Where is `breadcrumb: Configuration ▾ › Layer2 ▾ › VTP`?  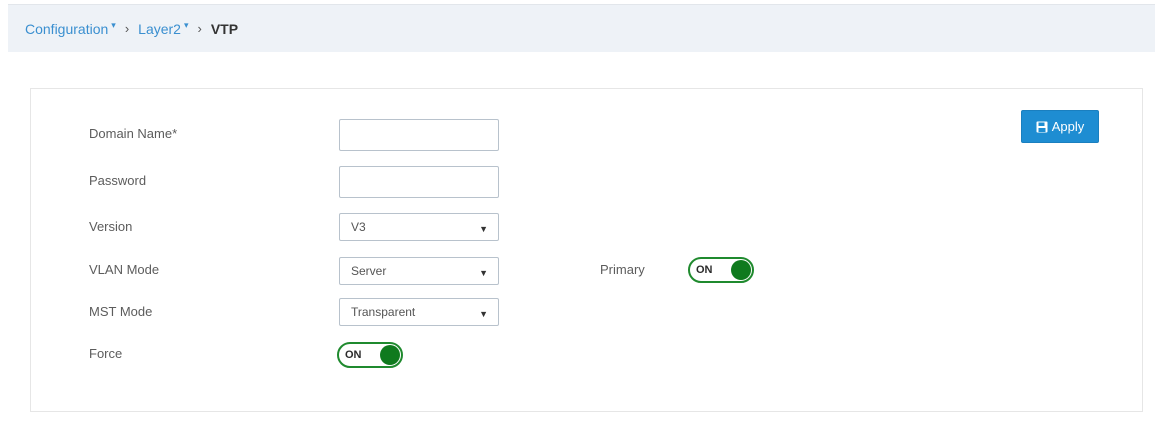
breadcrumb: Configuration ▾ › Layer2 ▾ › VTP is located at coordinates (581, 28).